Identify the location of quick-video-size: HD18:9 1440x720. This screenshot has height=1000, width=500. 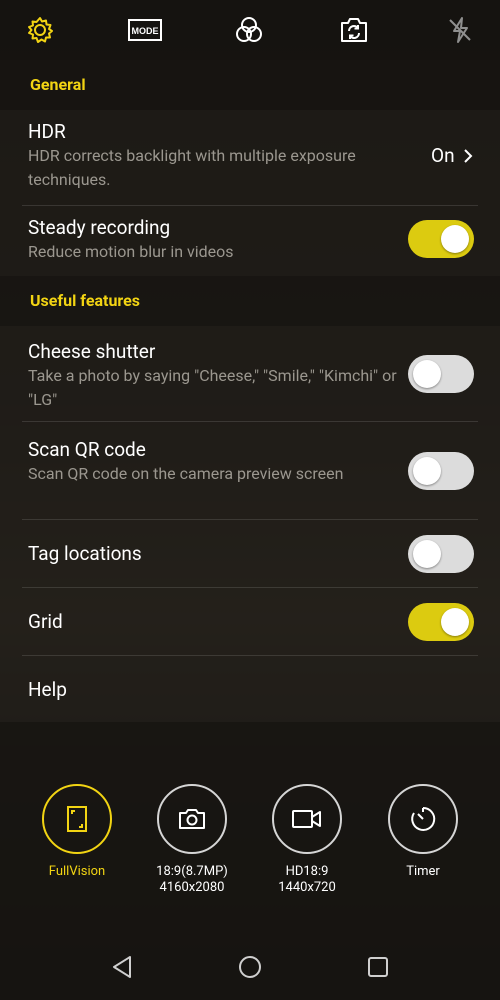
(307, 840).